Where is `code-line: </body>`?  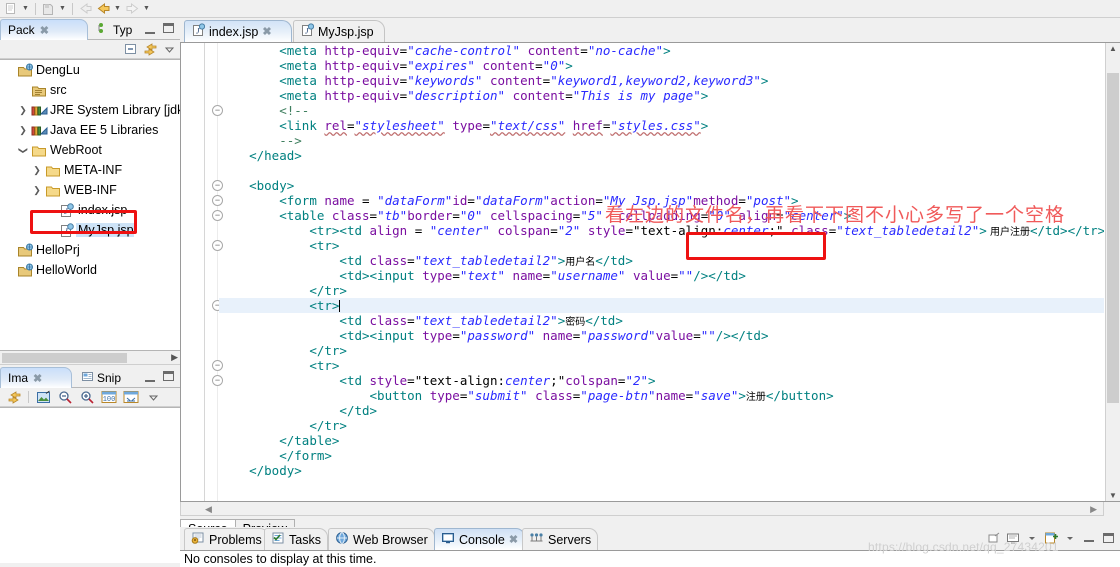 code-line: </body> is located at coordinates (661, 470).